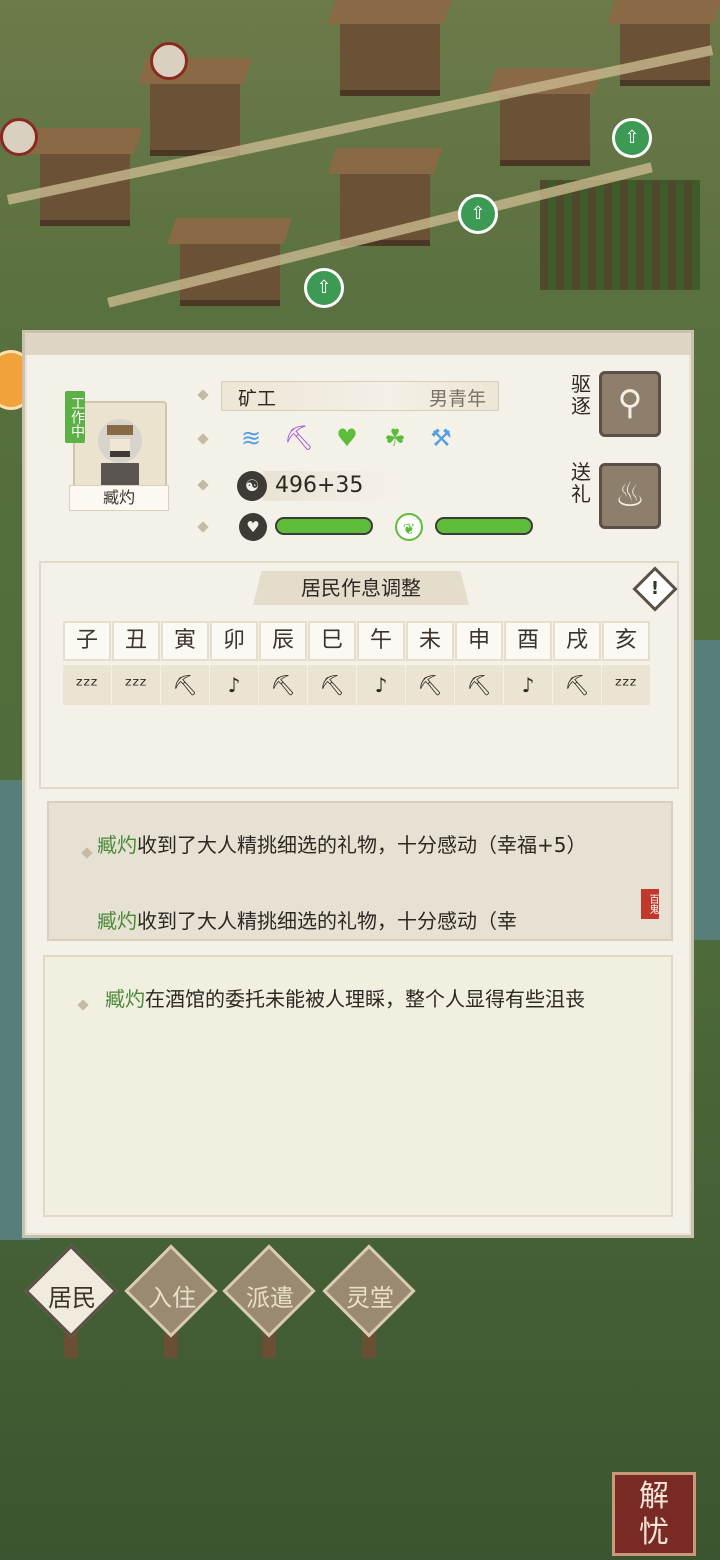  I want to click on hour-column: 亥 ᶻᶻᶻ, so click(626, 663).